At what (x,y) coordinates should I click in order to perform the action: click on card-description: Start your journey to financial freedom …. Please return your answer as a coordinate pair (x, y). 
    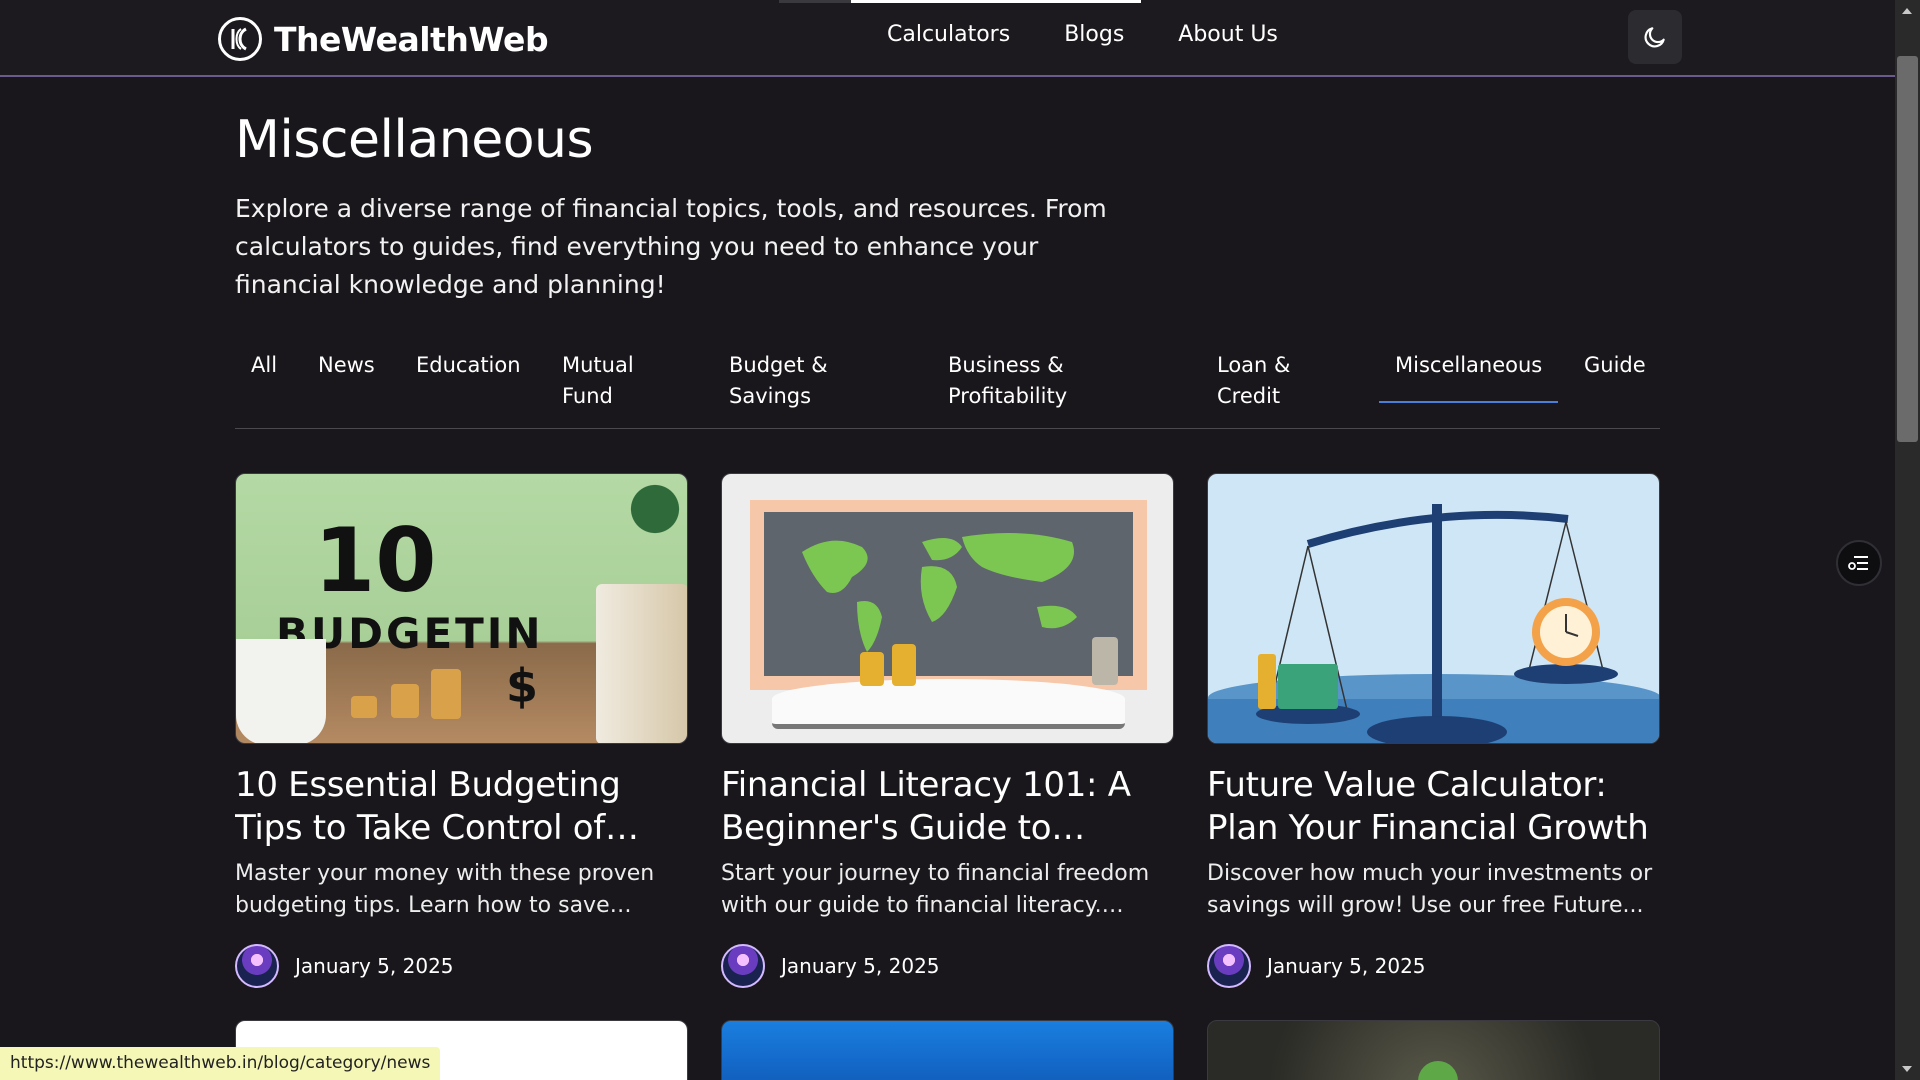
    Looking at the image, I should click on (935, 889).